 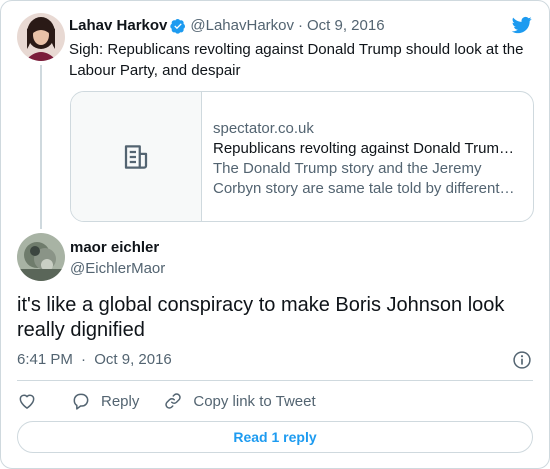 I want to click on divider, so click(x=275, y=380).